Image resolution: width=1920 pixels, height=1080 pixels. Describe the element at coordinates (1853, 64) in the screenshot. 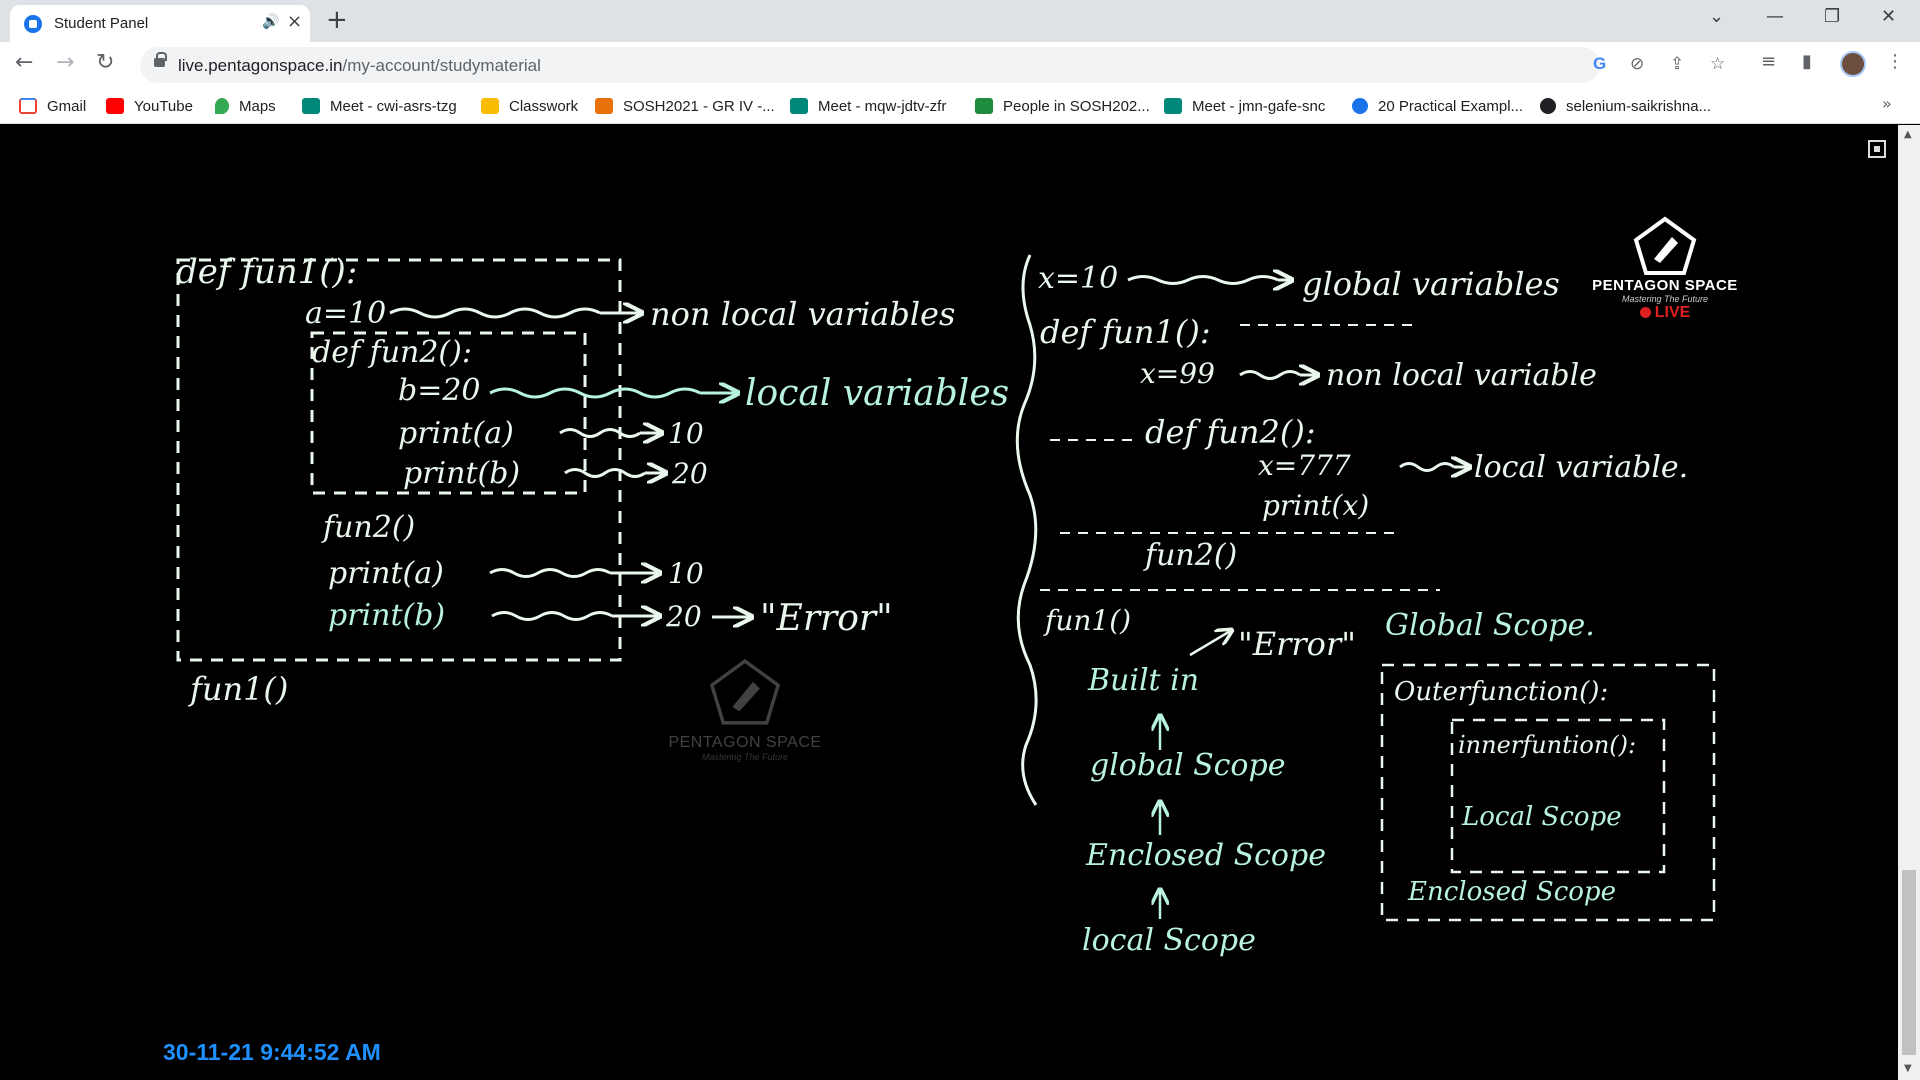

I see `profile-avatar` at that location.